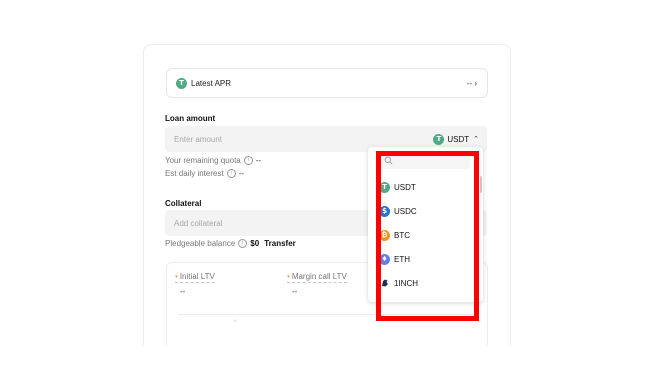 This screenshot has height=371, width=660. Describe the element at coordinates (194, 173) in the screenshot. I see `daily-interest-label: Est daily interest` at that location.